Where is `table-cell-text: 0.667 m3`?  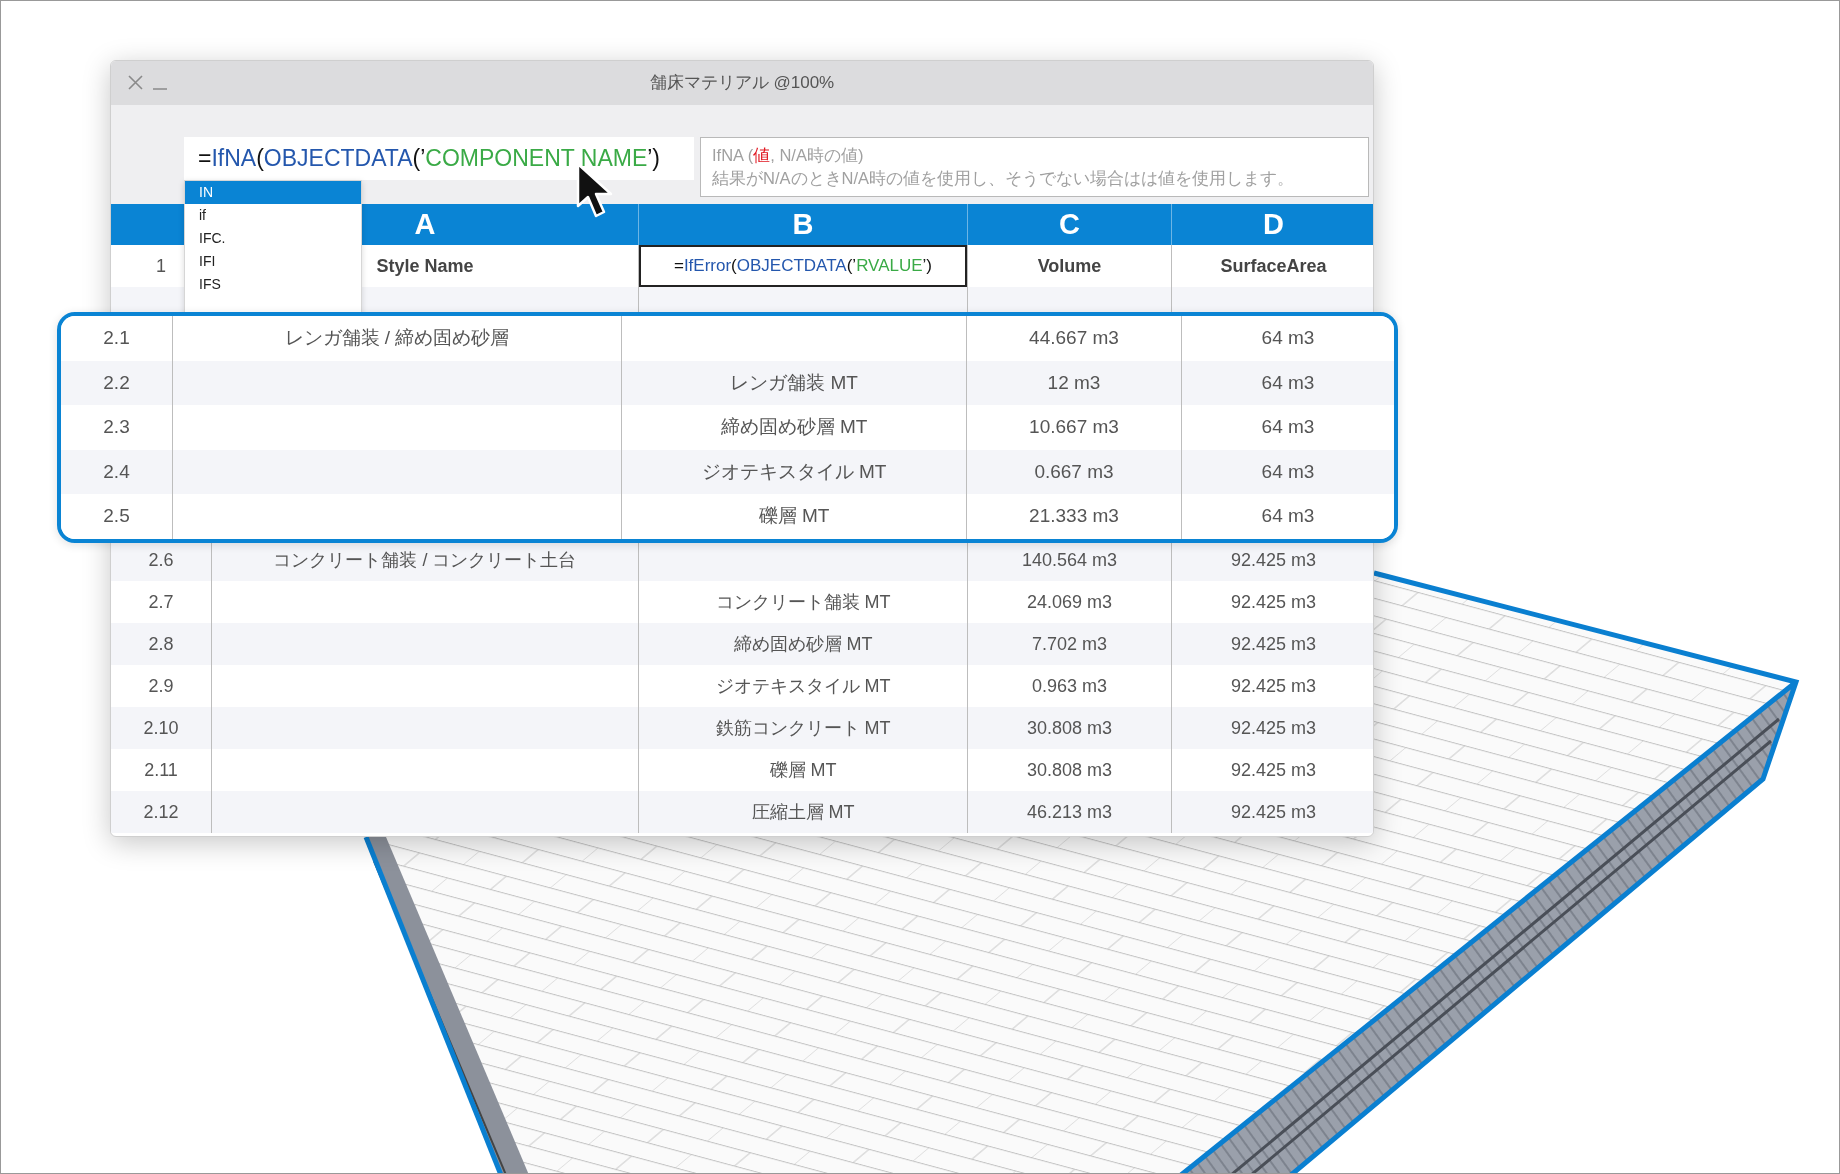 table-cell-text: 0.667 m3 is located at coordinates (1074, 471).